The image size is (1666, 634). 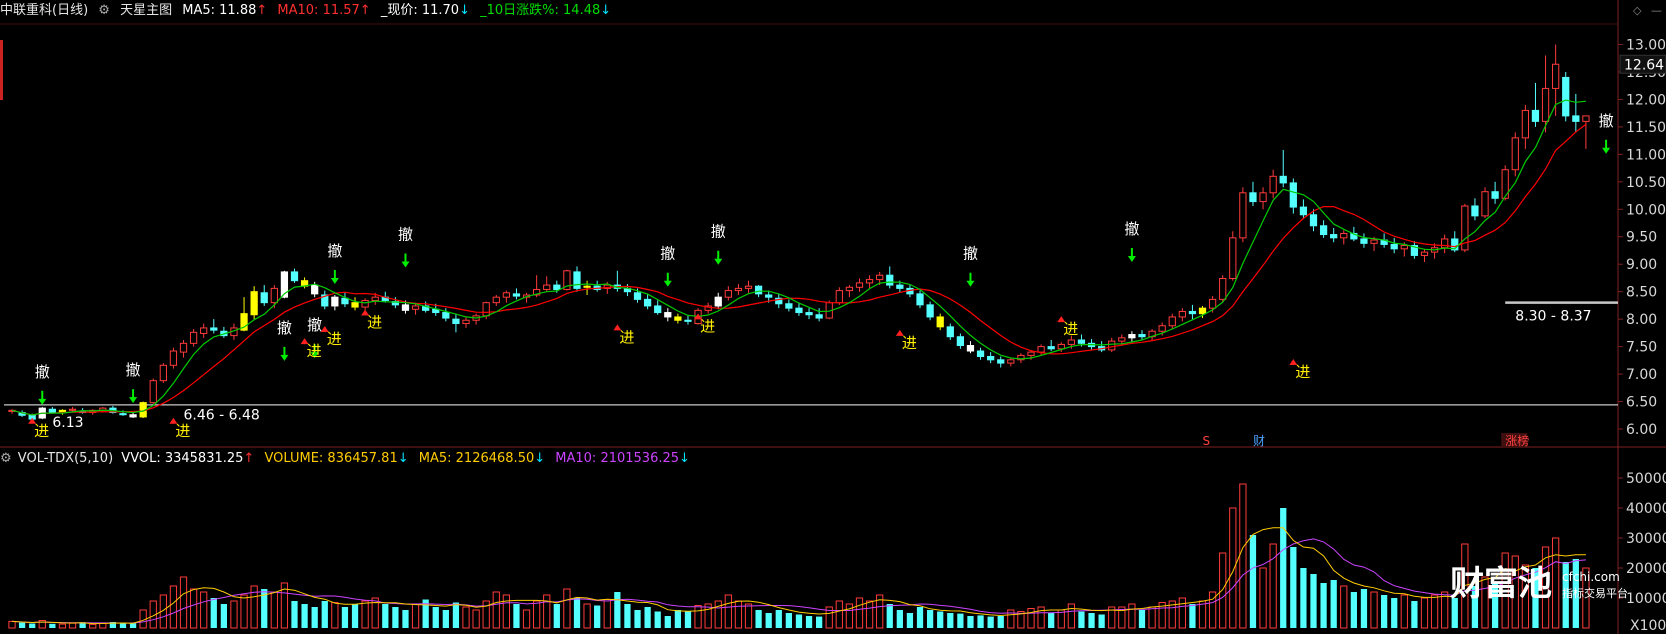 What do you see at coordinates (67, 423) in the screenshot?
I see `range-annotation: 6.13` at bounding box center [67, 423].